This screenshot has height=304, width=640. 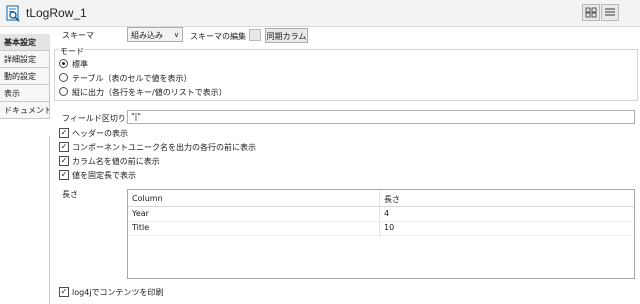 I want to click on title-bar: tLogRow_1, so click(x=320, y=13).